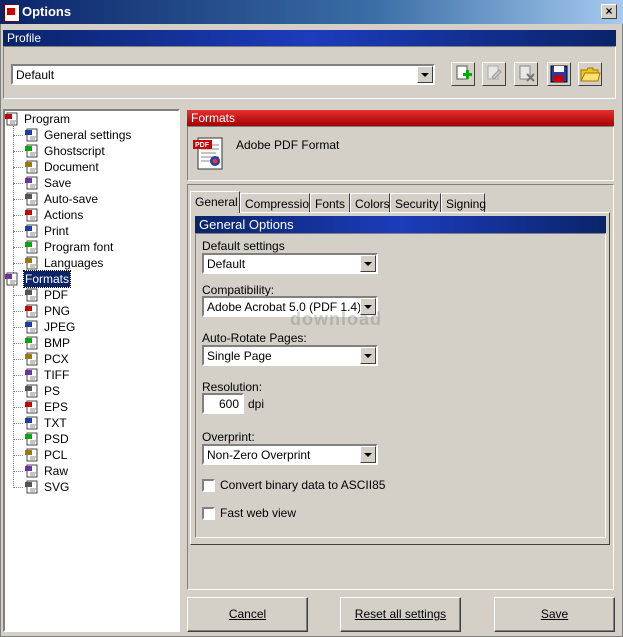 This screenshot has width=623, height=637. What do you see at coordinates (32, 407) in the screenshot?
I see `eps-icon` at bounding box center [32, 407].